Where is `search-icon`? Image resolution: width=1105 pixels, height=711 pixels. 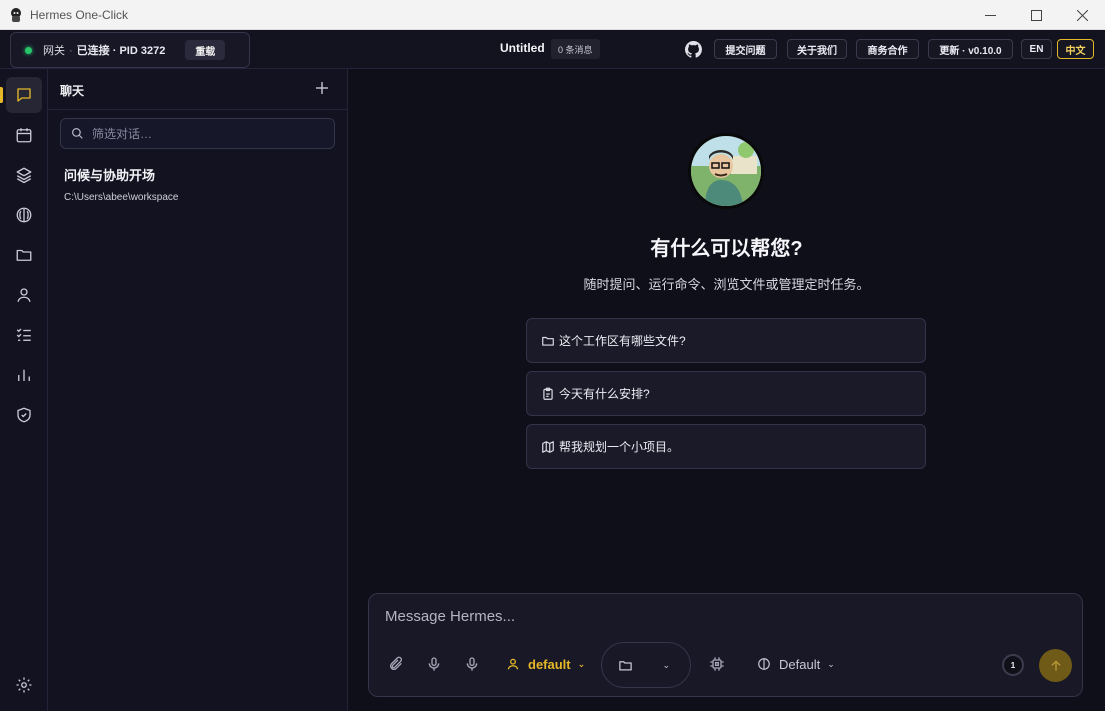
search-icon is located at coordinates (77, 133).